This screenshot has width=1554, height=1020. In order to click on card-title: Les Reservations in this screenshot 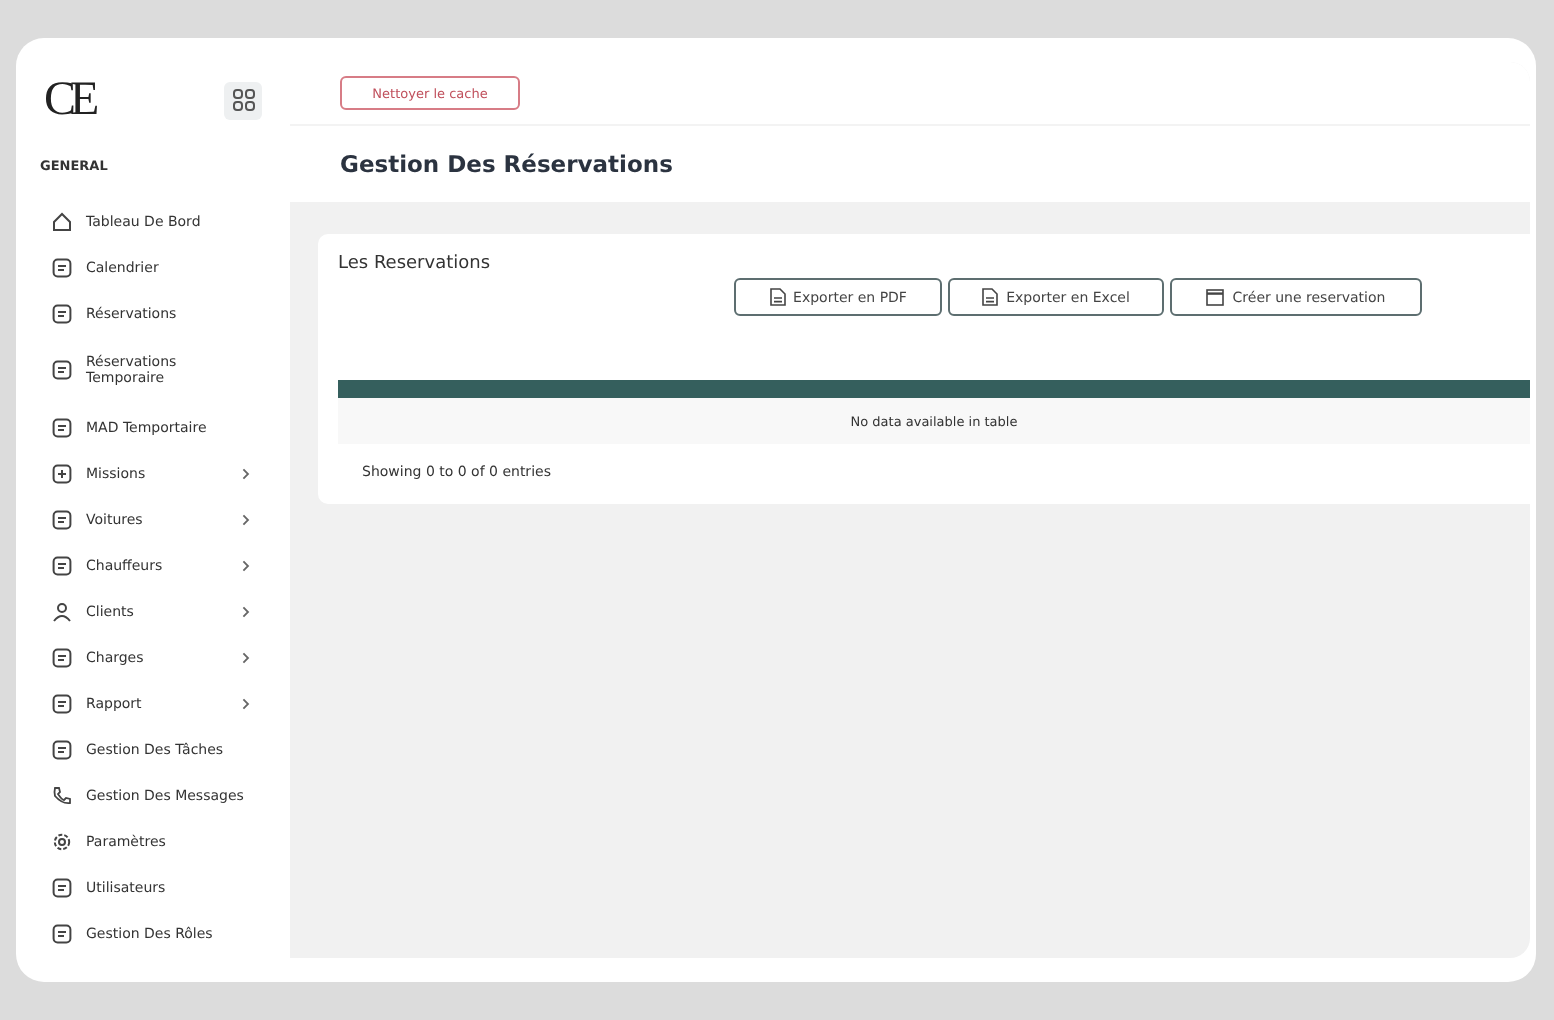, I will do `click(415, 264)`.